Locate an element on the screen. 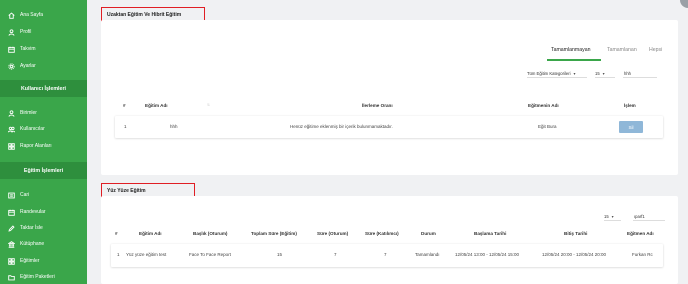 This screenshot has width=688, height=284. sidebar-section-title: Kullanıcı İşlemleri is located at coordinates (43, 88).